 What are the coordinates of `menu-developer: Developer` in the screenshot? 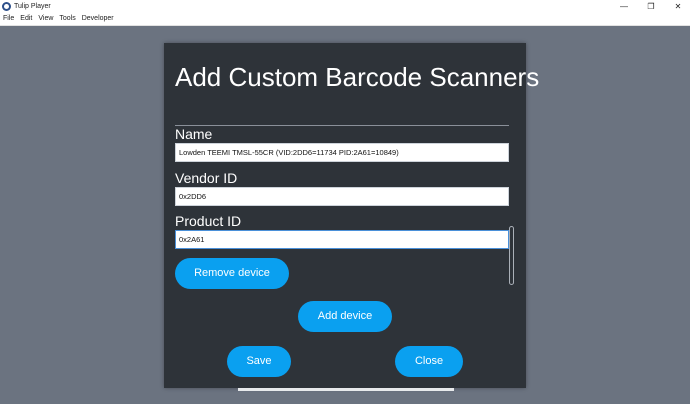 It's located at (98, 19).